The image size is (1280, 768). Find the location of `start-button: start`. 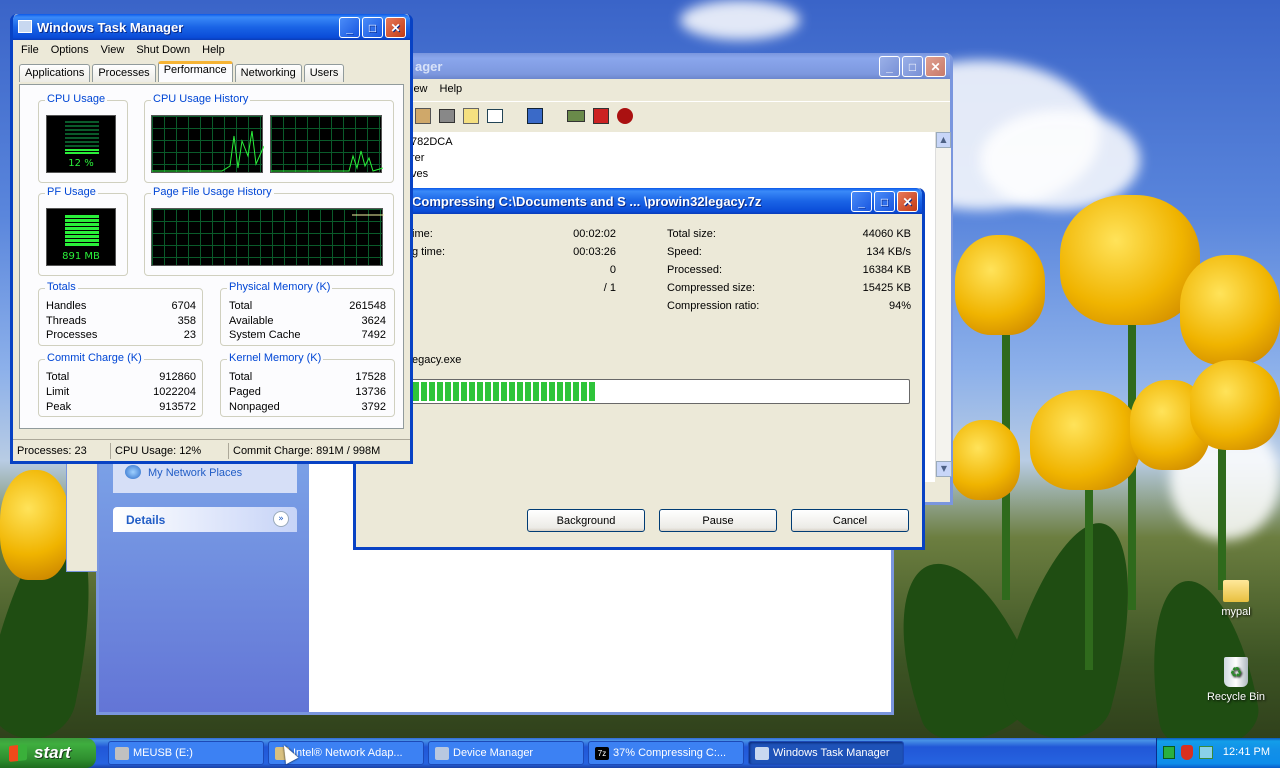

start-button: start is located at coordinates (48, 753).